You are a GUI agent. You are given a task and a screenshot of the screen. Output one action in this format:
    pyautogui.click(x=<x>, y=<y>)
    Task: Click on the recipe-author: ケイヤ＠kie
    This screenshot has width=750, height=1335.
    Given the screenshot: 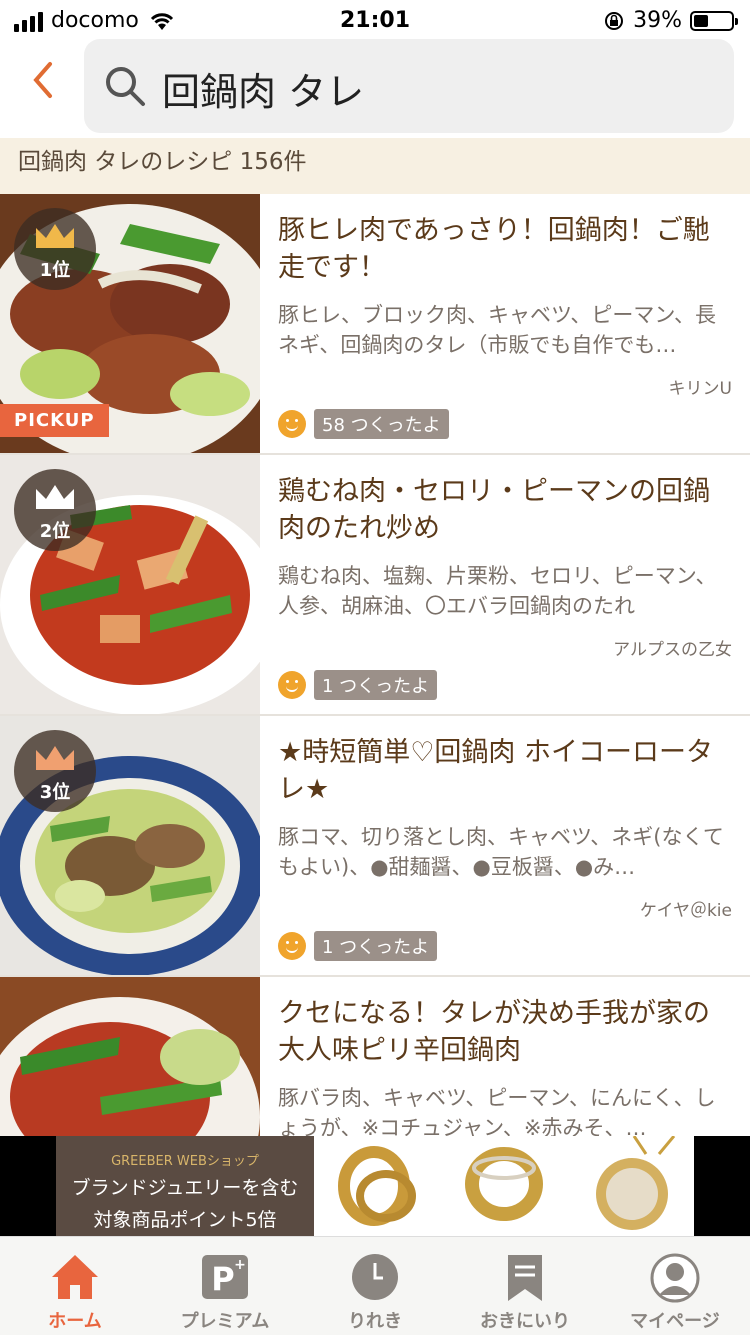 What is the action you would take?
    pyautogui.click(x=685, y=911)
    